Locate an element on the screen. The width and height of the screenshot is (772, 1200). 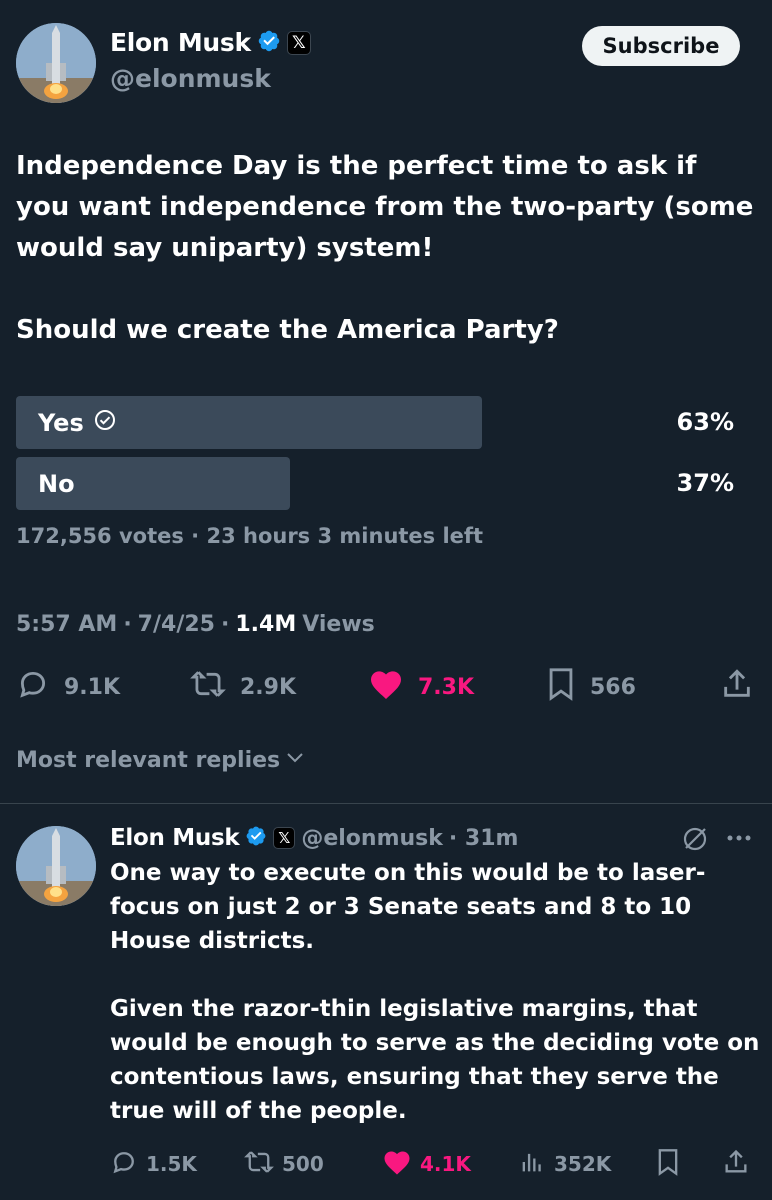
post-time: 5:57 AM is located at coordinates (66, 624).